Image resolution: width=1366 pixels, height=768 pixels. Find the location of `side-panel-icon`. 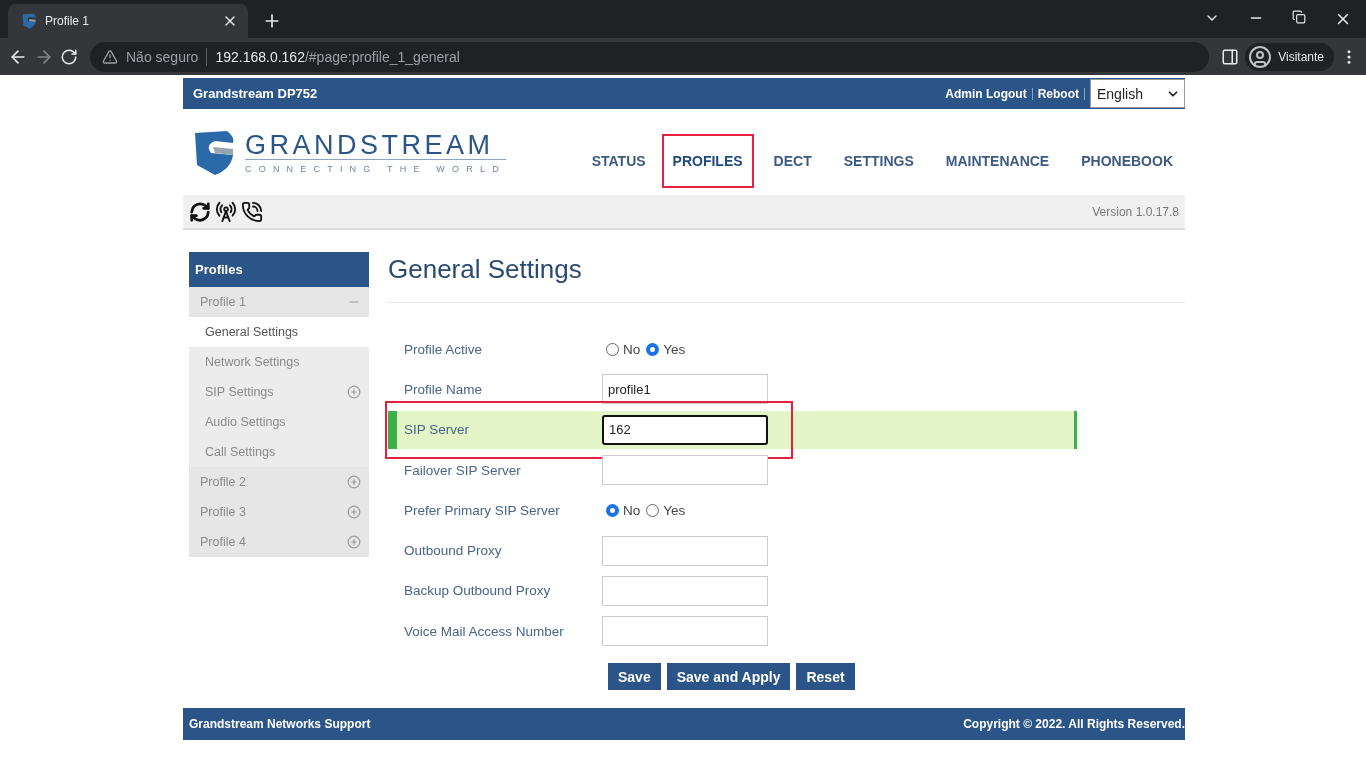

side-panel-icon is located at coordinates (1230, 56).